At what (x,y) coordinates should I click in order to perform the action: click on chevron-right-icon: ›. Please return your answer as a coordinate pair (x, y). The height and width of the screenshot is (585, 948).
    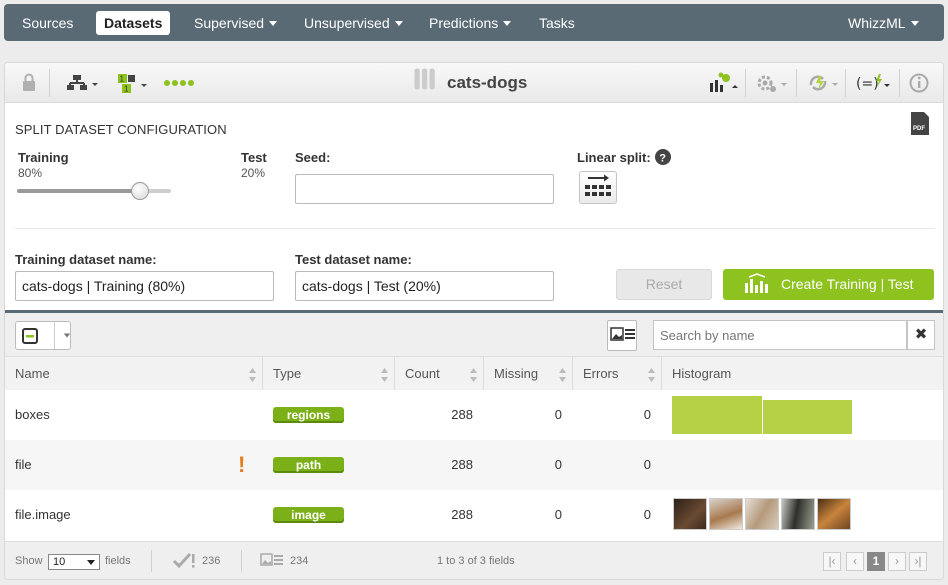
    Looking at the image, I should click on (897, 561).